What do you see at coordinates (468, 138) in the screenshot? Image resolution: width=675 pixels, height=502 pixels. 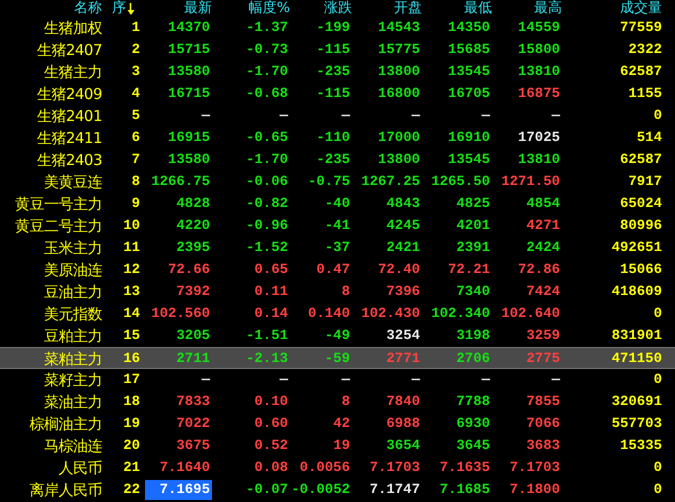 I see `quote-cell-text: 16910` at bounding box center [468, 138].